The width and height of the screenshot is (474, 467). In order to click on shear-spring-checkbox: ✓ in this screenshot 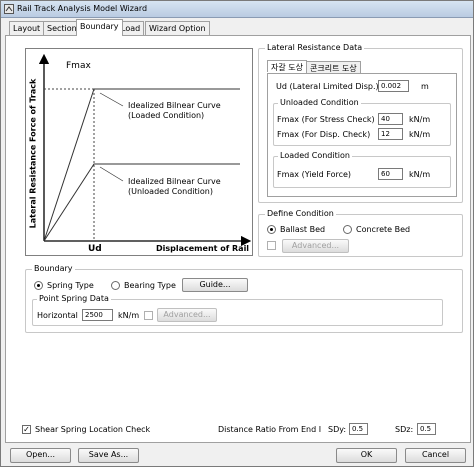, I will do `click(26, 429)`.